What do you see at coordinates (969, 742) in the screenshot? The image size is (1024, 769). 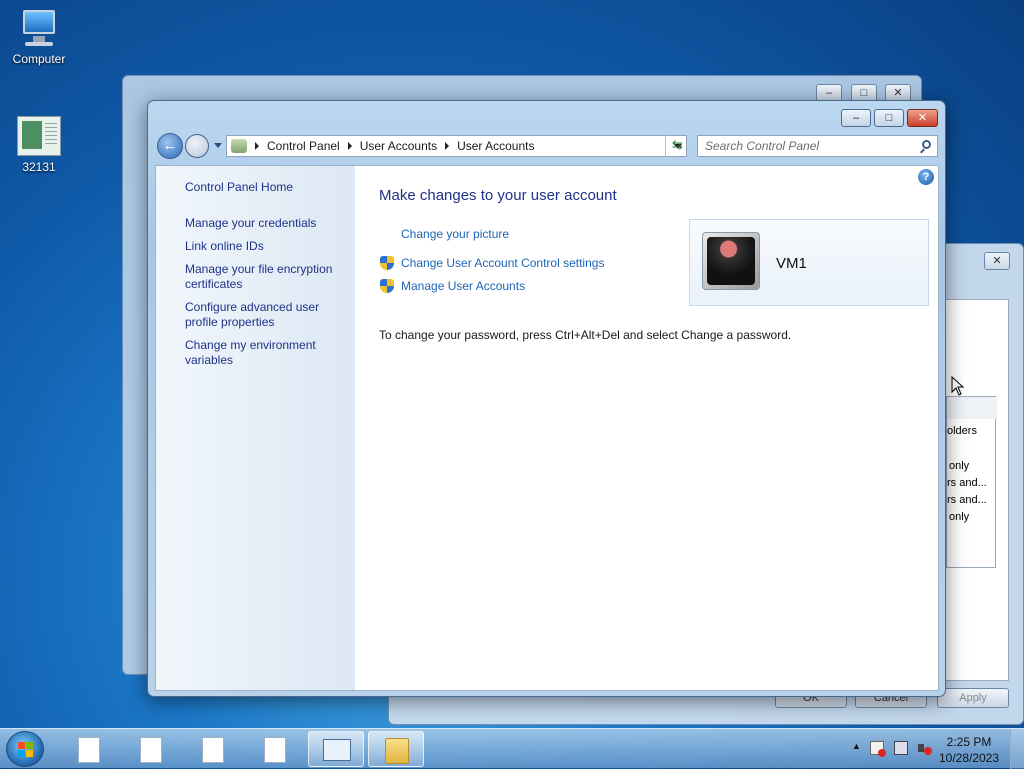 I see `clock-time: 2:25 PM` at bounding box center [969, 742].